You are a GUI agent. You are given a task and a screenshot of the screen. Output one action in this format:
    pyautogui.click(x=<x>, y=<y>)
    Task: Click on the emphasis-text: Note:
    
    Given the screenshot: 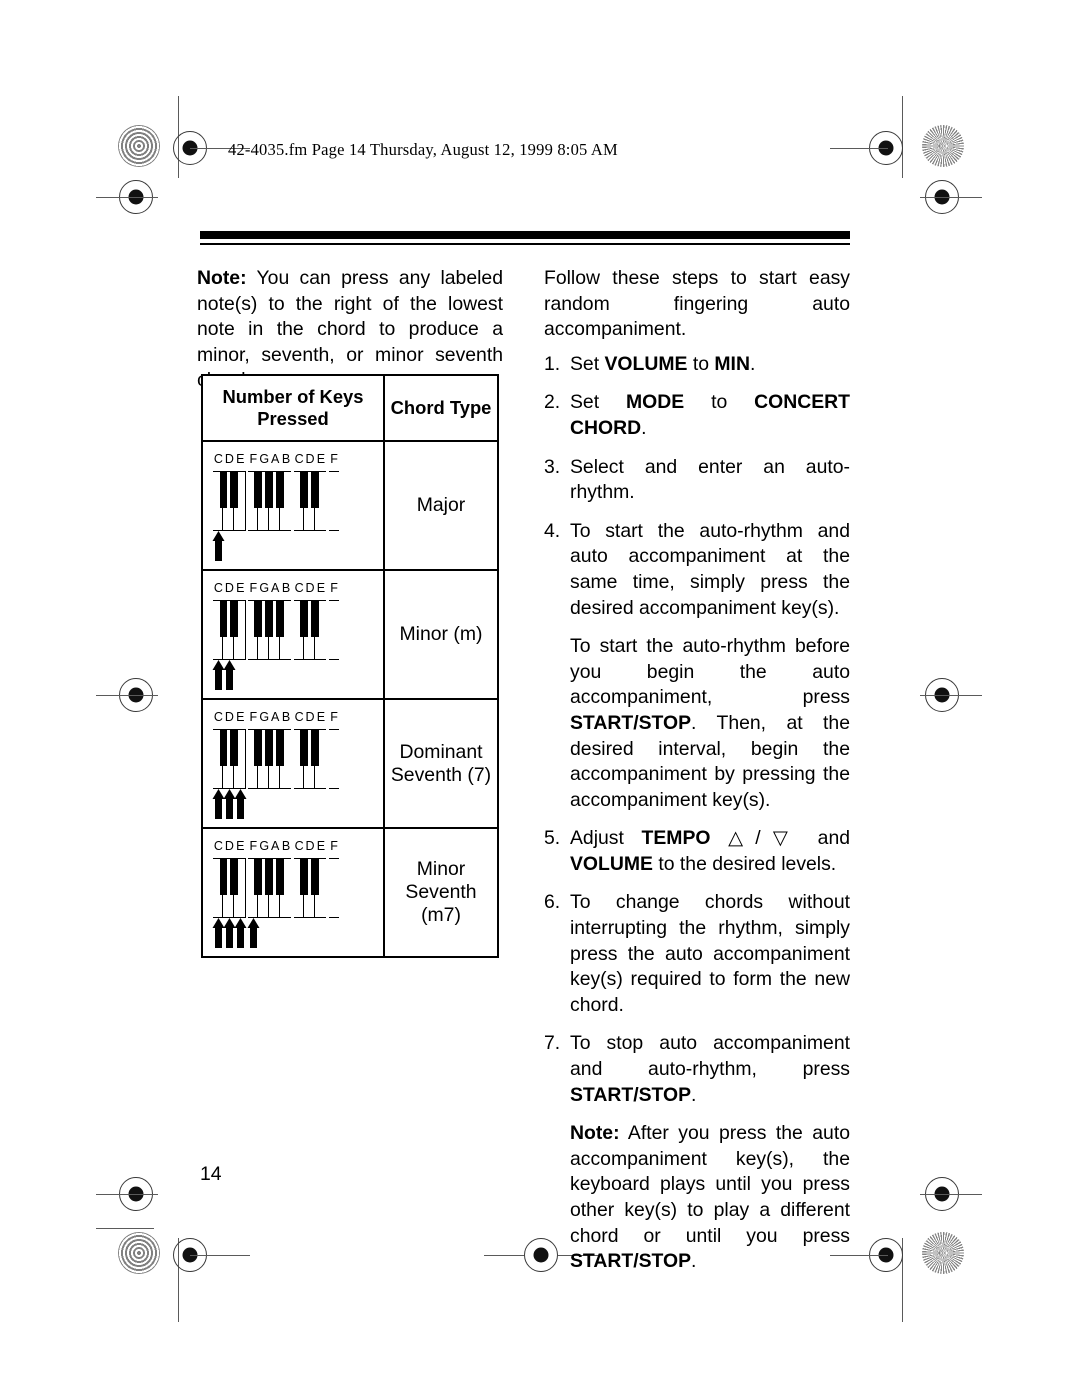 What is the action you would take?
    pyautogui.click(x=595, y=1133)
    